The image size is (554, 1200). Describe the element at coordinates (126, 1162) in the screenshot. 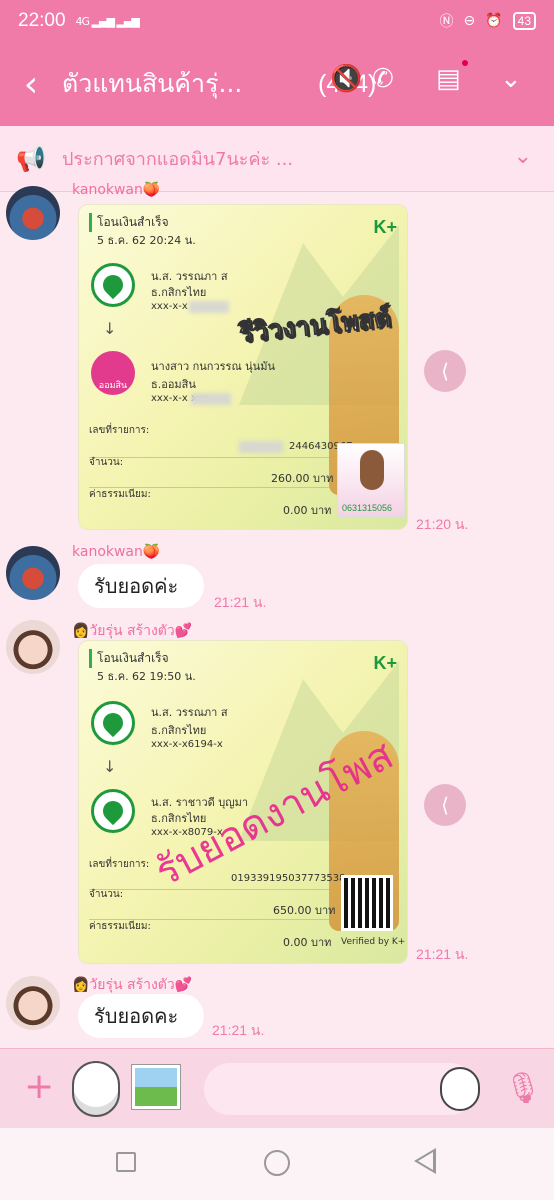

I see `recents-button` at that location.